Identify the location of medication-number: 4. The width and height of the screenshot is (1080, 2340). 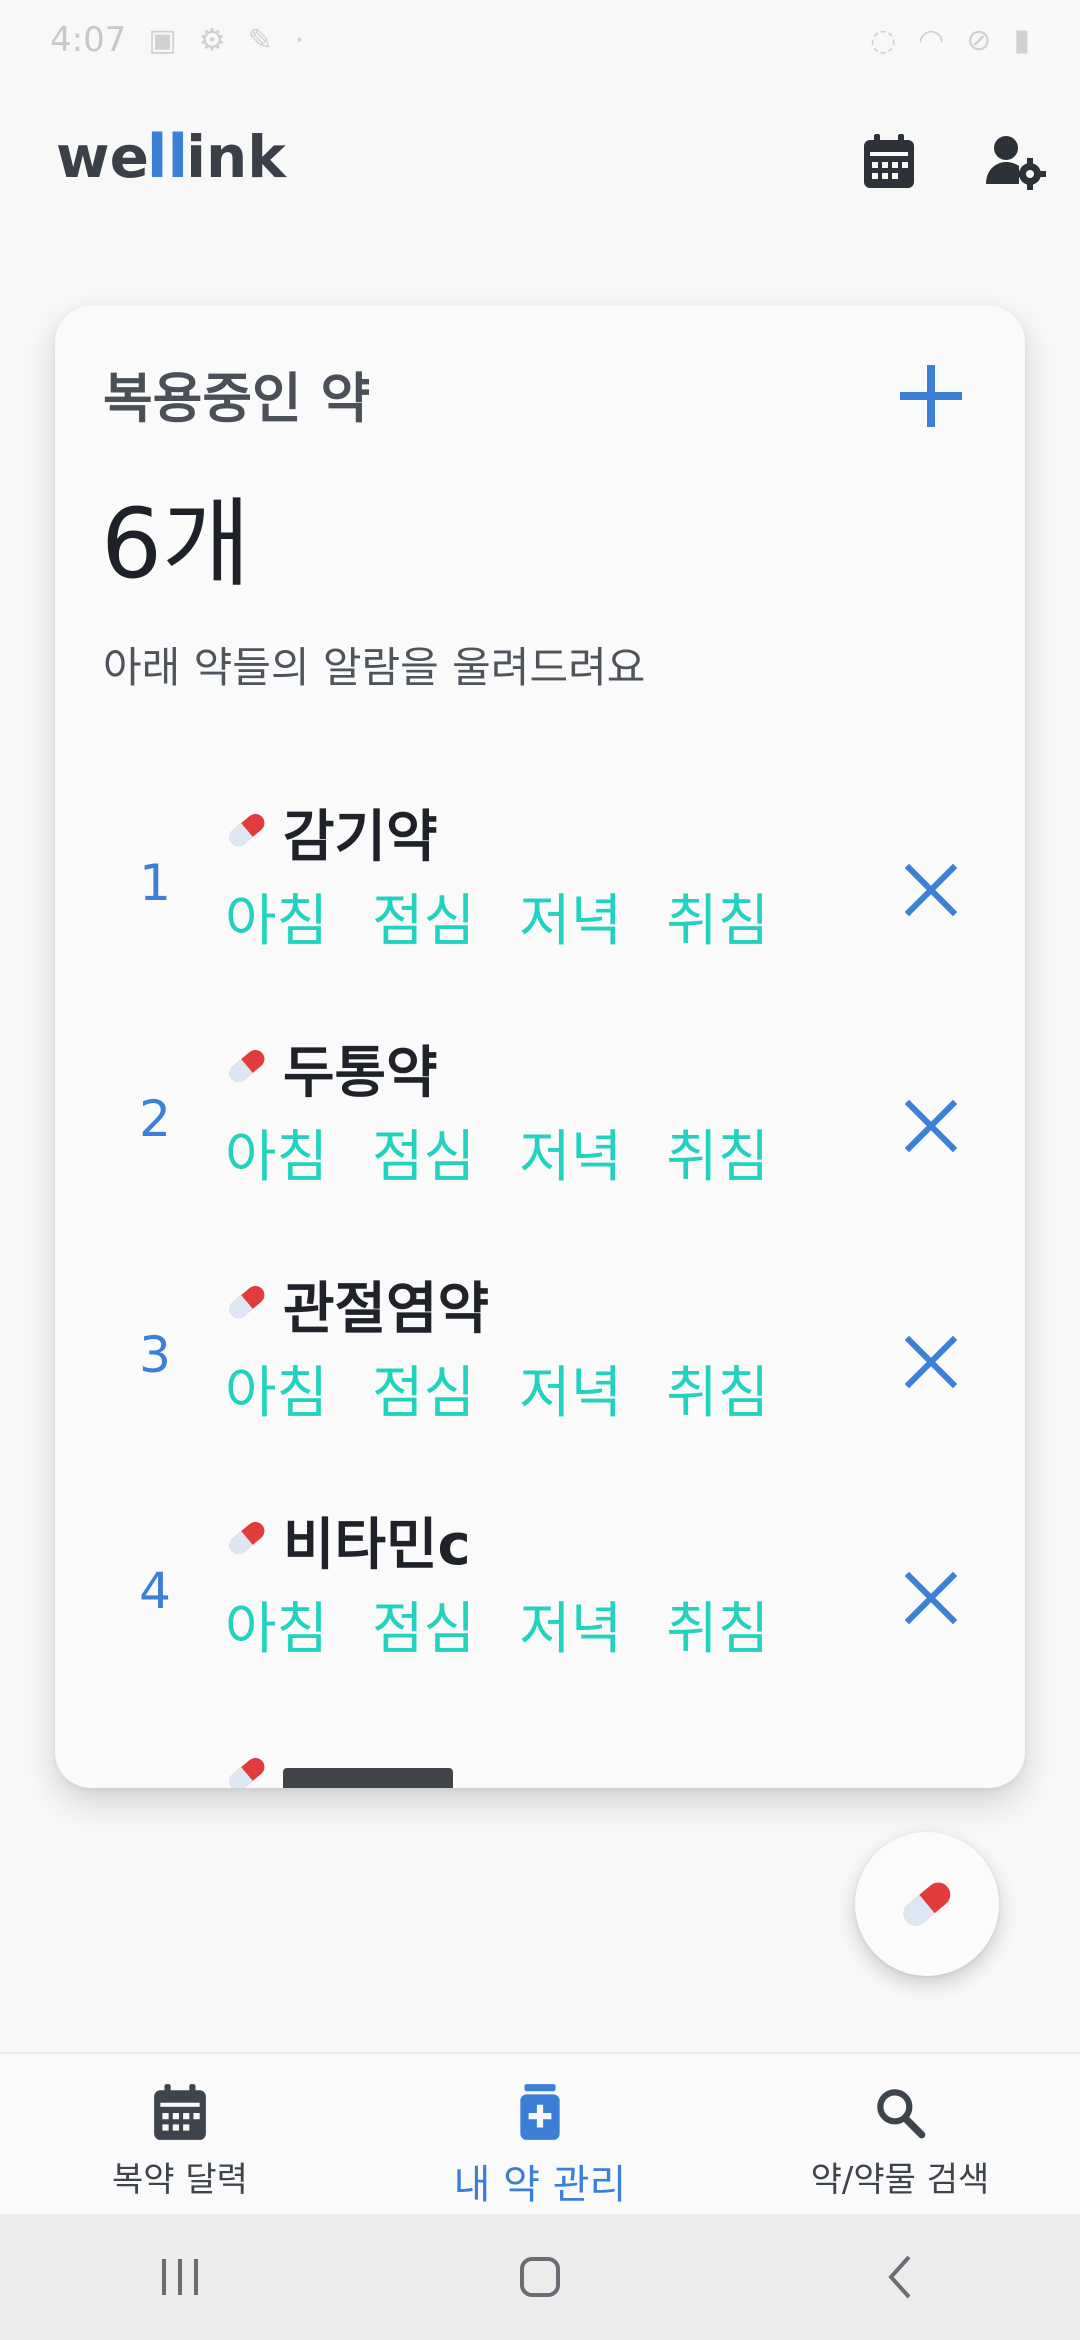
(155, 1591).